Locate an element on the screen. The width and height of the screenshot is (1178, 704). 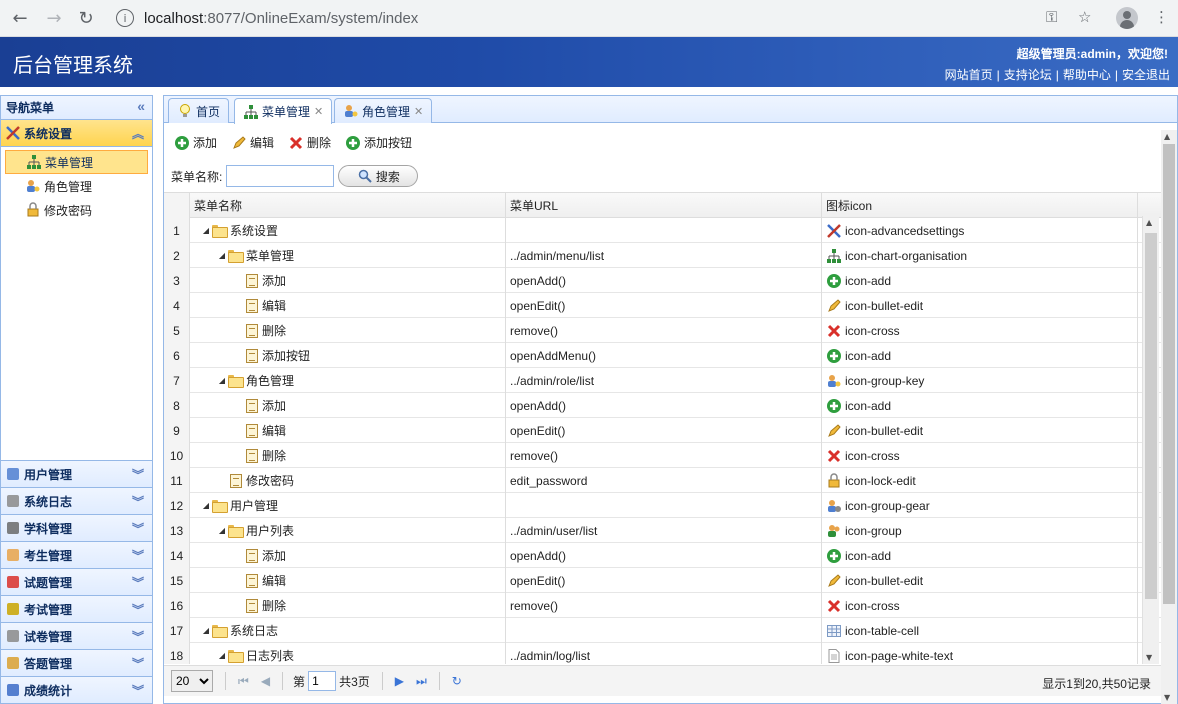
cell-icon: icon-chart-organisation is located at coordinates (980, 255).